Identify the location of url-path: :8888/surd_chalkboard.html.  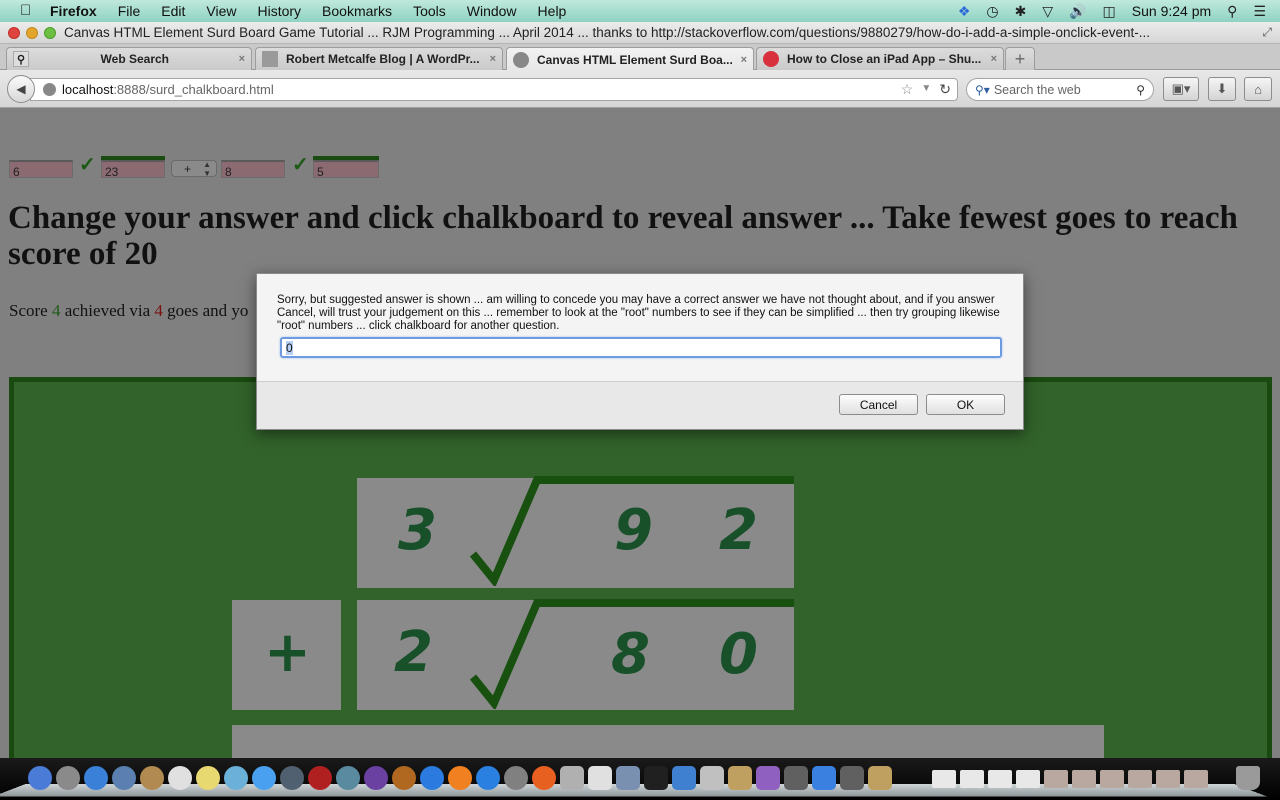
(193, 89).